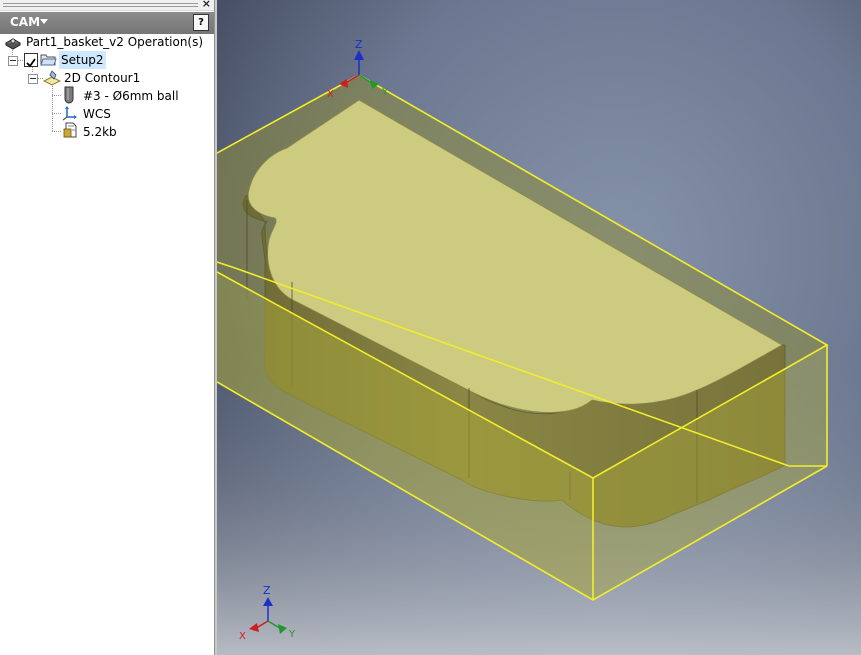  What do you see at coordinates (70, 132) in the screenshot?
I see `nc-file-icon` at bounding box center [70, 132].